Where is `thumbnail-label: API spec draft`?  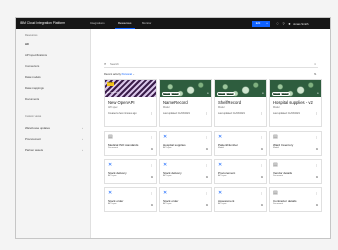 thumbnail-label: API spec draft is located at coordinates (113, 93).